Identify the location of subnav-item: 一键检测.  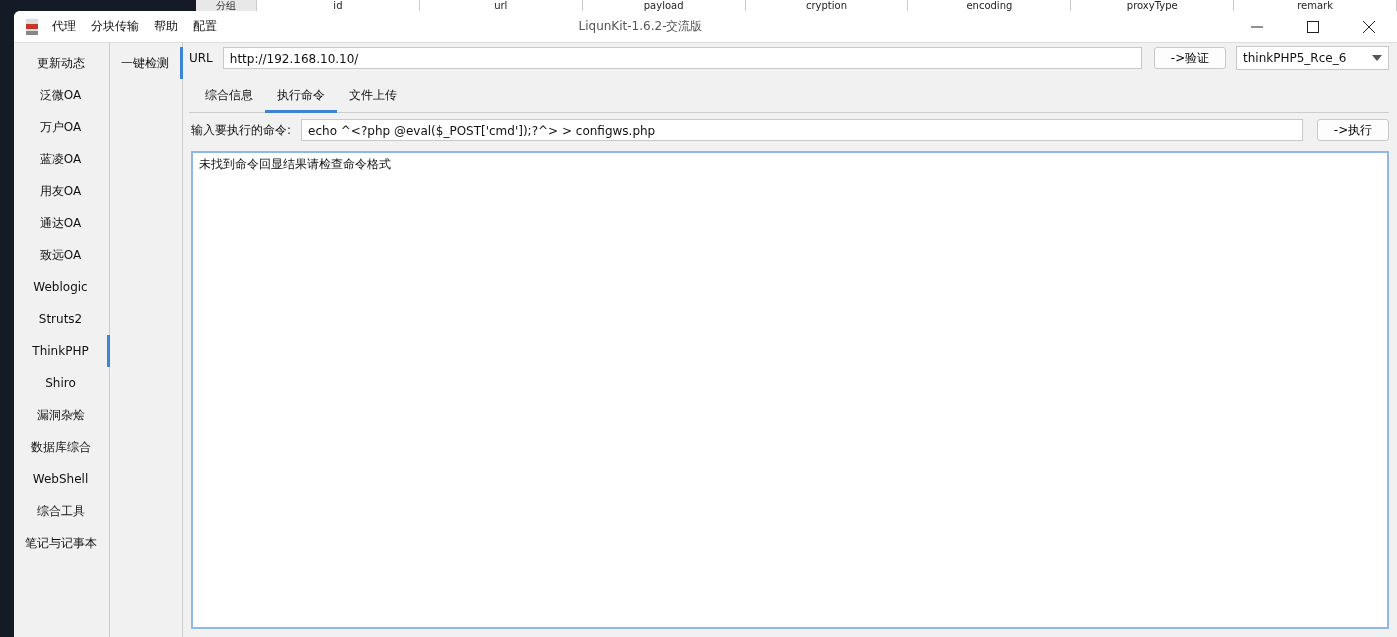
(146, 63).